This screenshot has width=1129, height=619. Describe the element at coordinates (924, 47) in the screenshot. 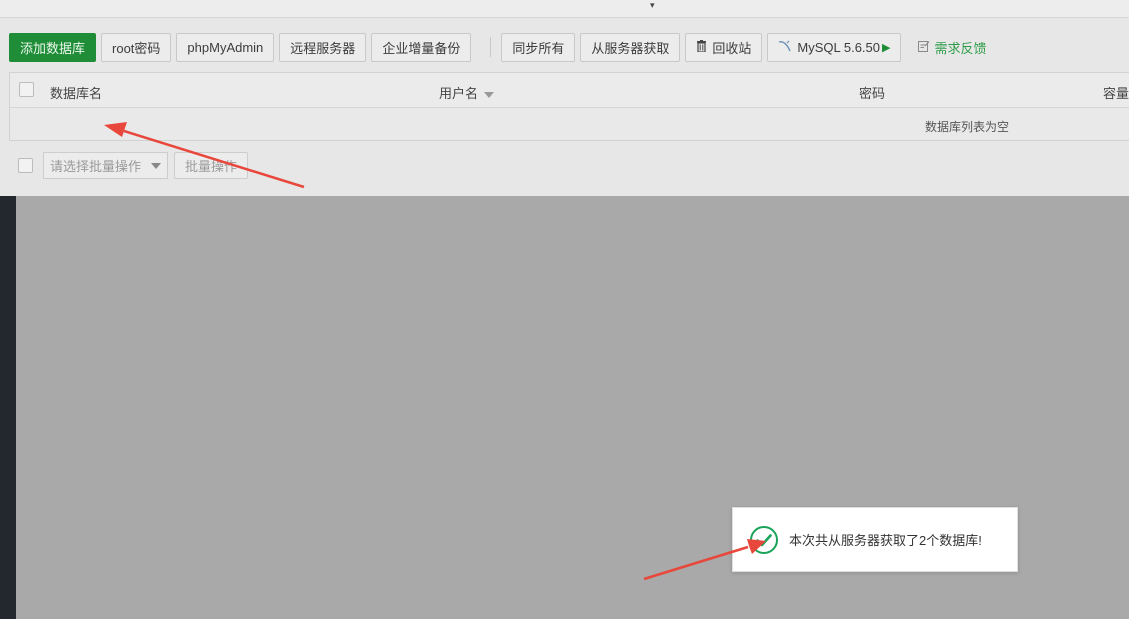

I see `edit-icon` at that location.